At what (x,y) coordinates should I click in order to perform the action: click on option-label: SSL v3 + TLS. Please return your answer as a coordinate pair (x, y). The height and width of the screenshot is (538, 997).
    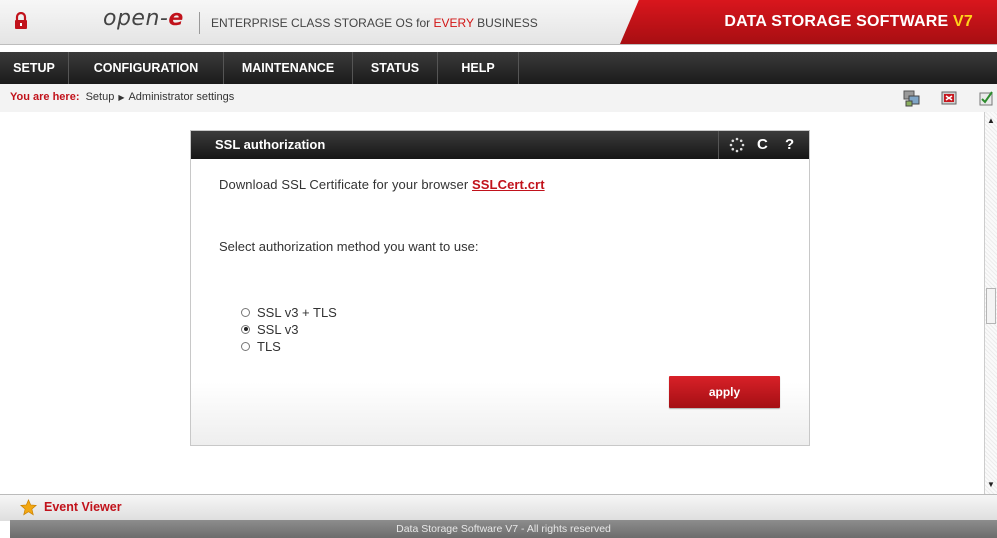
    Looking at the image, I should click on (297, 312).